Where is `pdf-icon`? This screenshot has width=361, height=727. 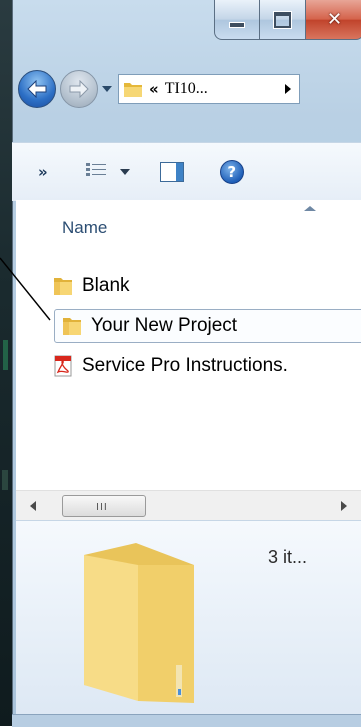
pdf-icon is located at coordinates (63, 366).